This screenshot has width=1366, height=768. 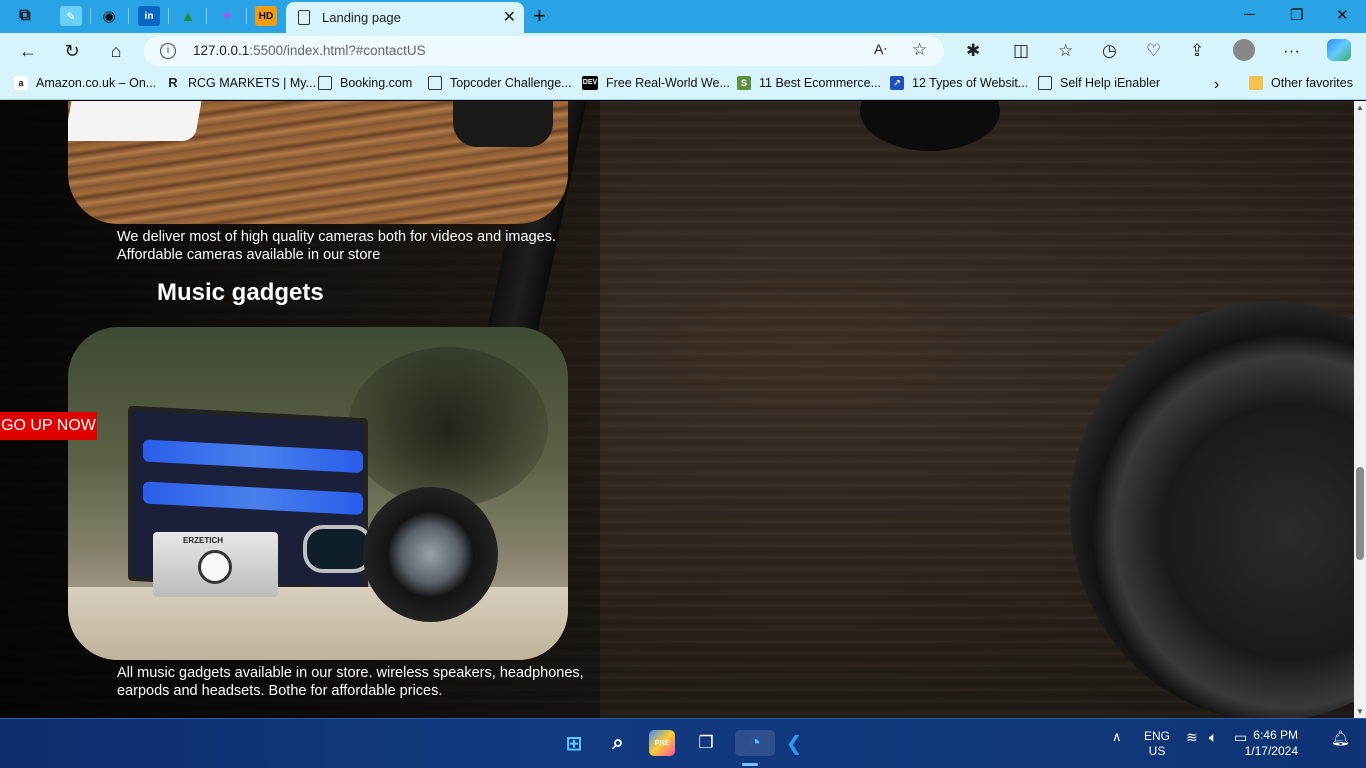 I want to click on favorite-item: Booking.com, so click(x=365, y=83).